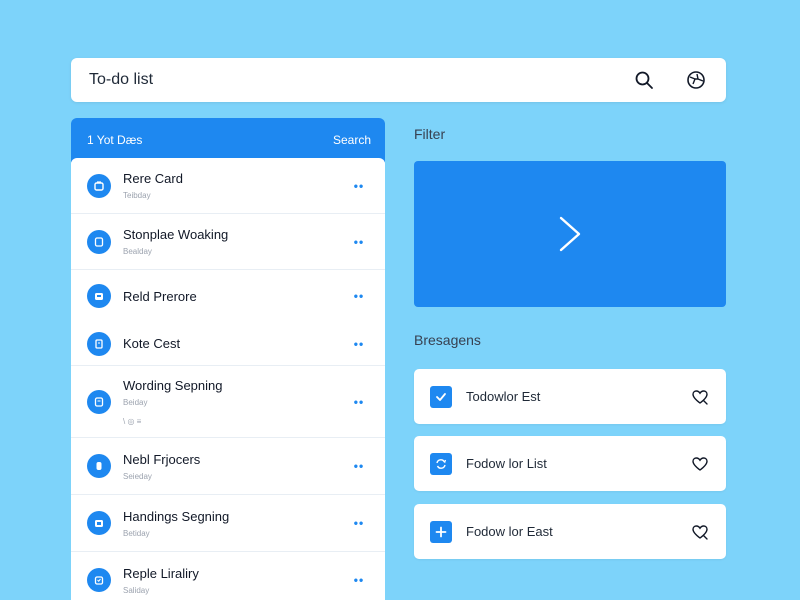  I want to click on plus-icon, so click(441, 531).